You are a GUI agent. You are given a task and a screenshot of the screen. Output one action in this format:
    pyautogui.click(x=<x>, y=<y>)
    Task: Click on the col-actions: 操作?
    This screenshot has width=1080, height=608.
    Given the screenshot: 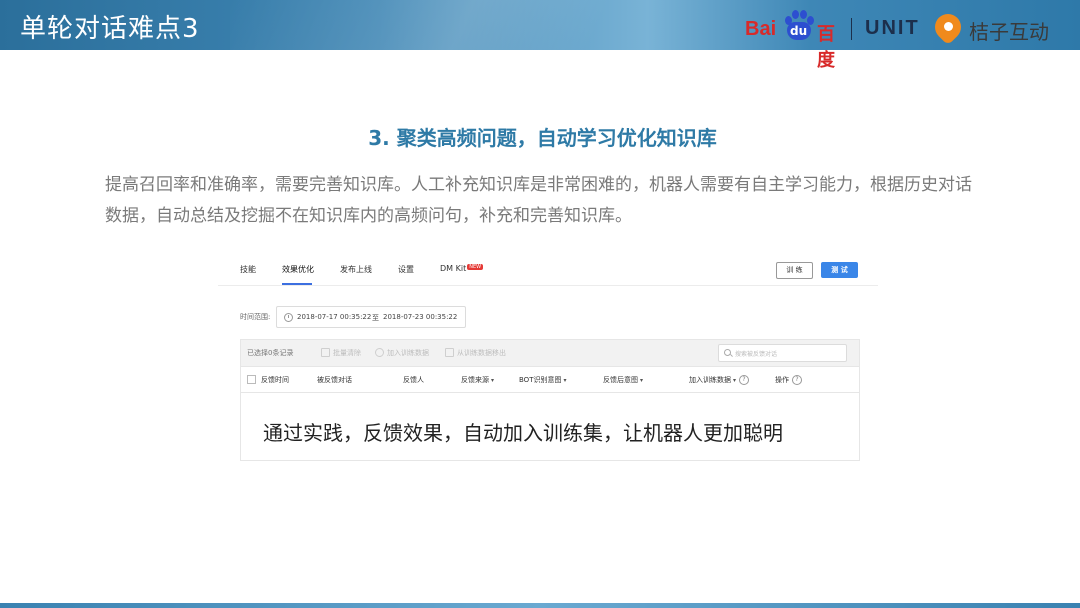 What is the action you would take?
    pyautogui.click(x=788, y=380)
    